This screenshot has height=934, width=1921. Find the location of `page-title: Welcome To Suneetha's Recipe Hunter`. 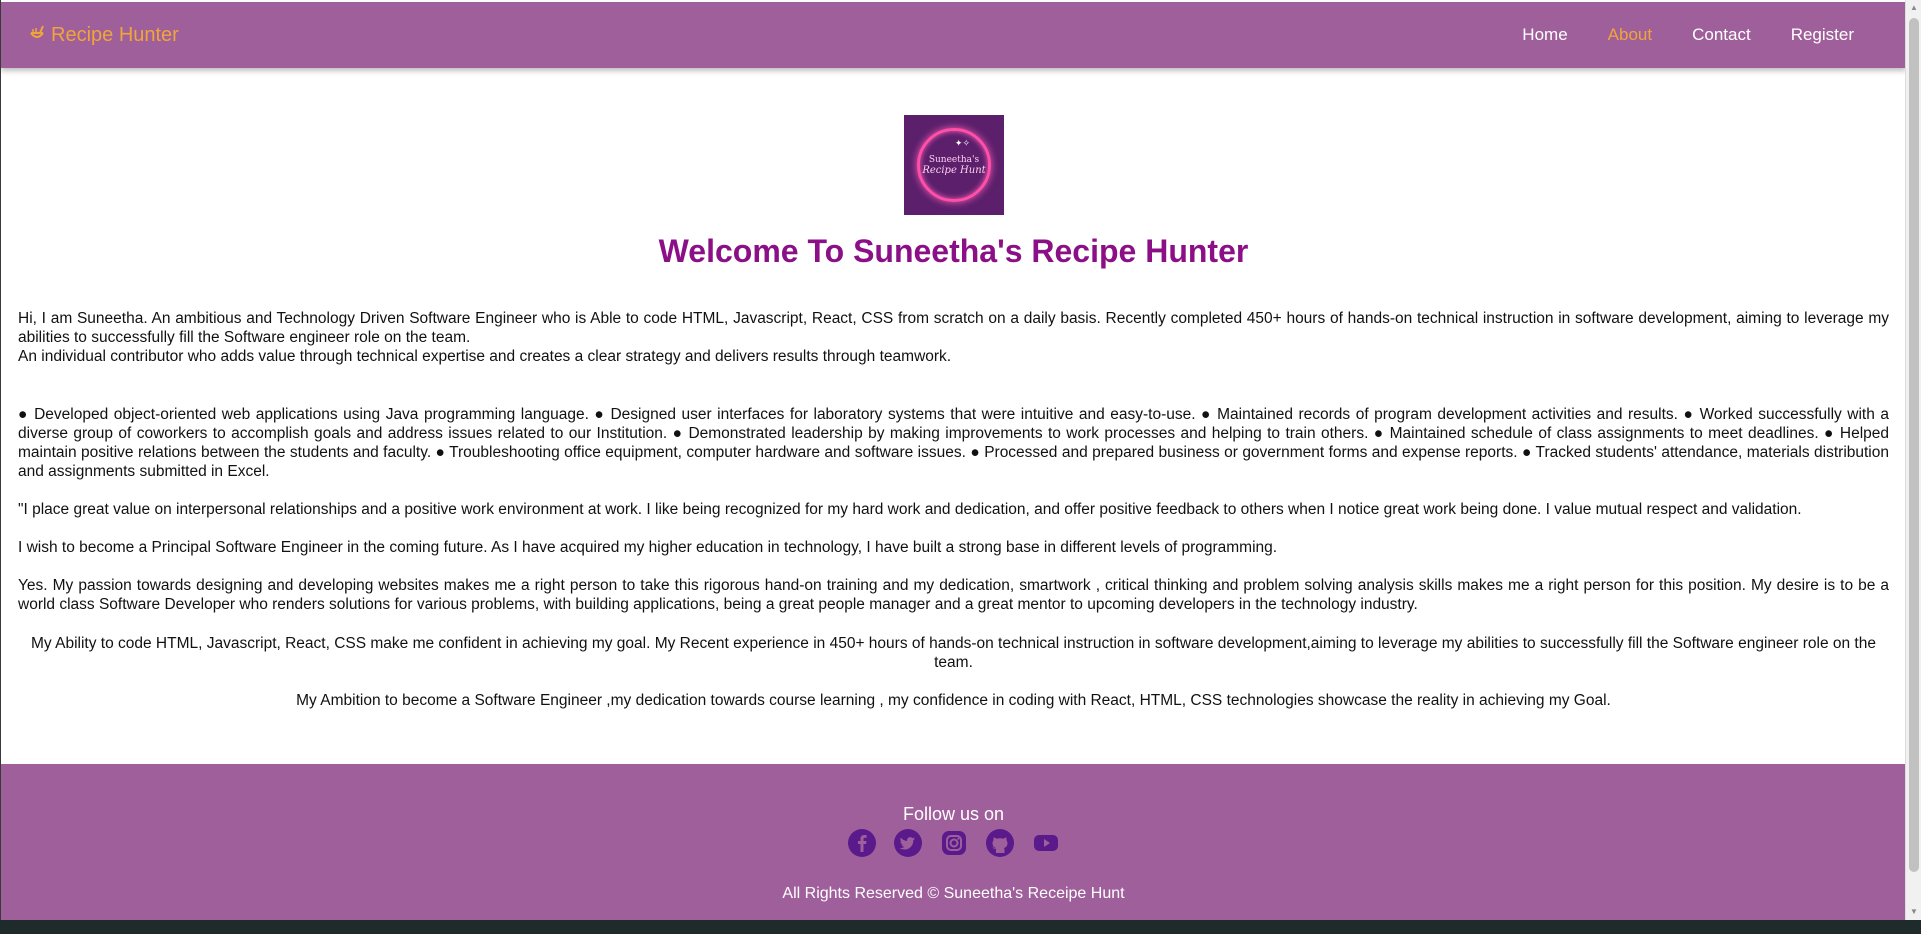

page-title: Welcome To Suneetha's Recipe Hunter is located at coordinates (953, 251).